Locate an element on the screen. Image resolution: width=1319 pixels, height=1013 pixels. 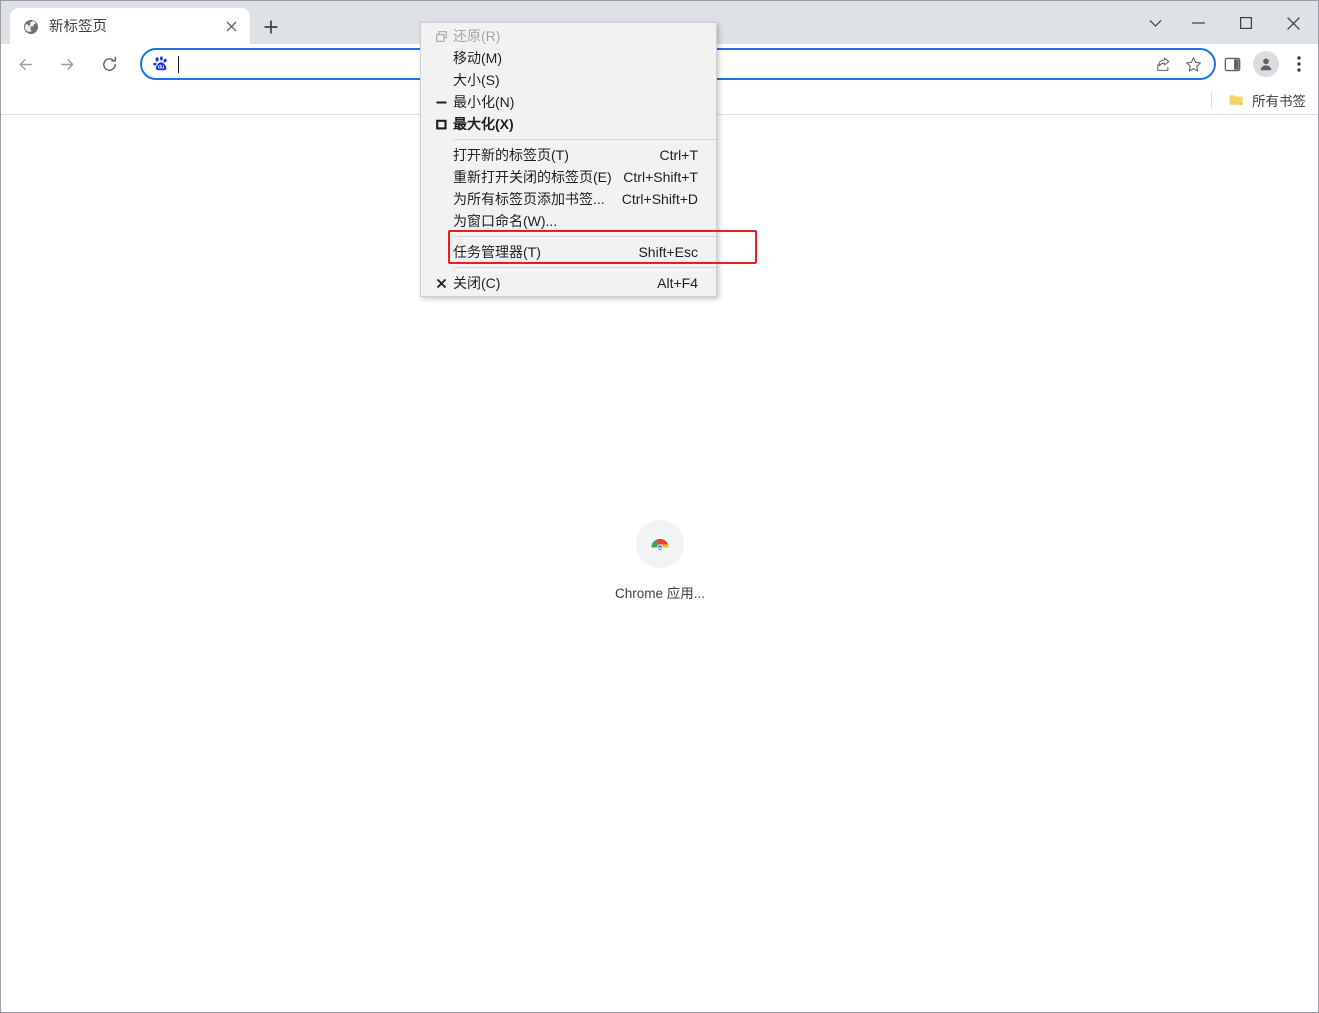
maximize-icon is located at coordinates (441, 124).